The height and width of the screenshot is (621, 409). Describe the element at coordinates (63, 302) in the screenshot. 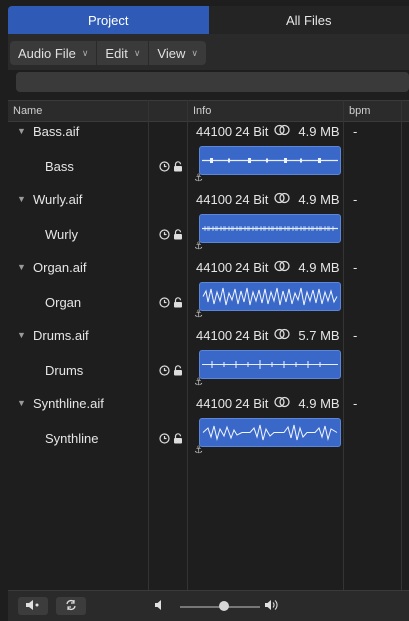

I see `region-name: Organ` at that location.